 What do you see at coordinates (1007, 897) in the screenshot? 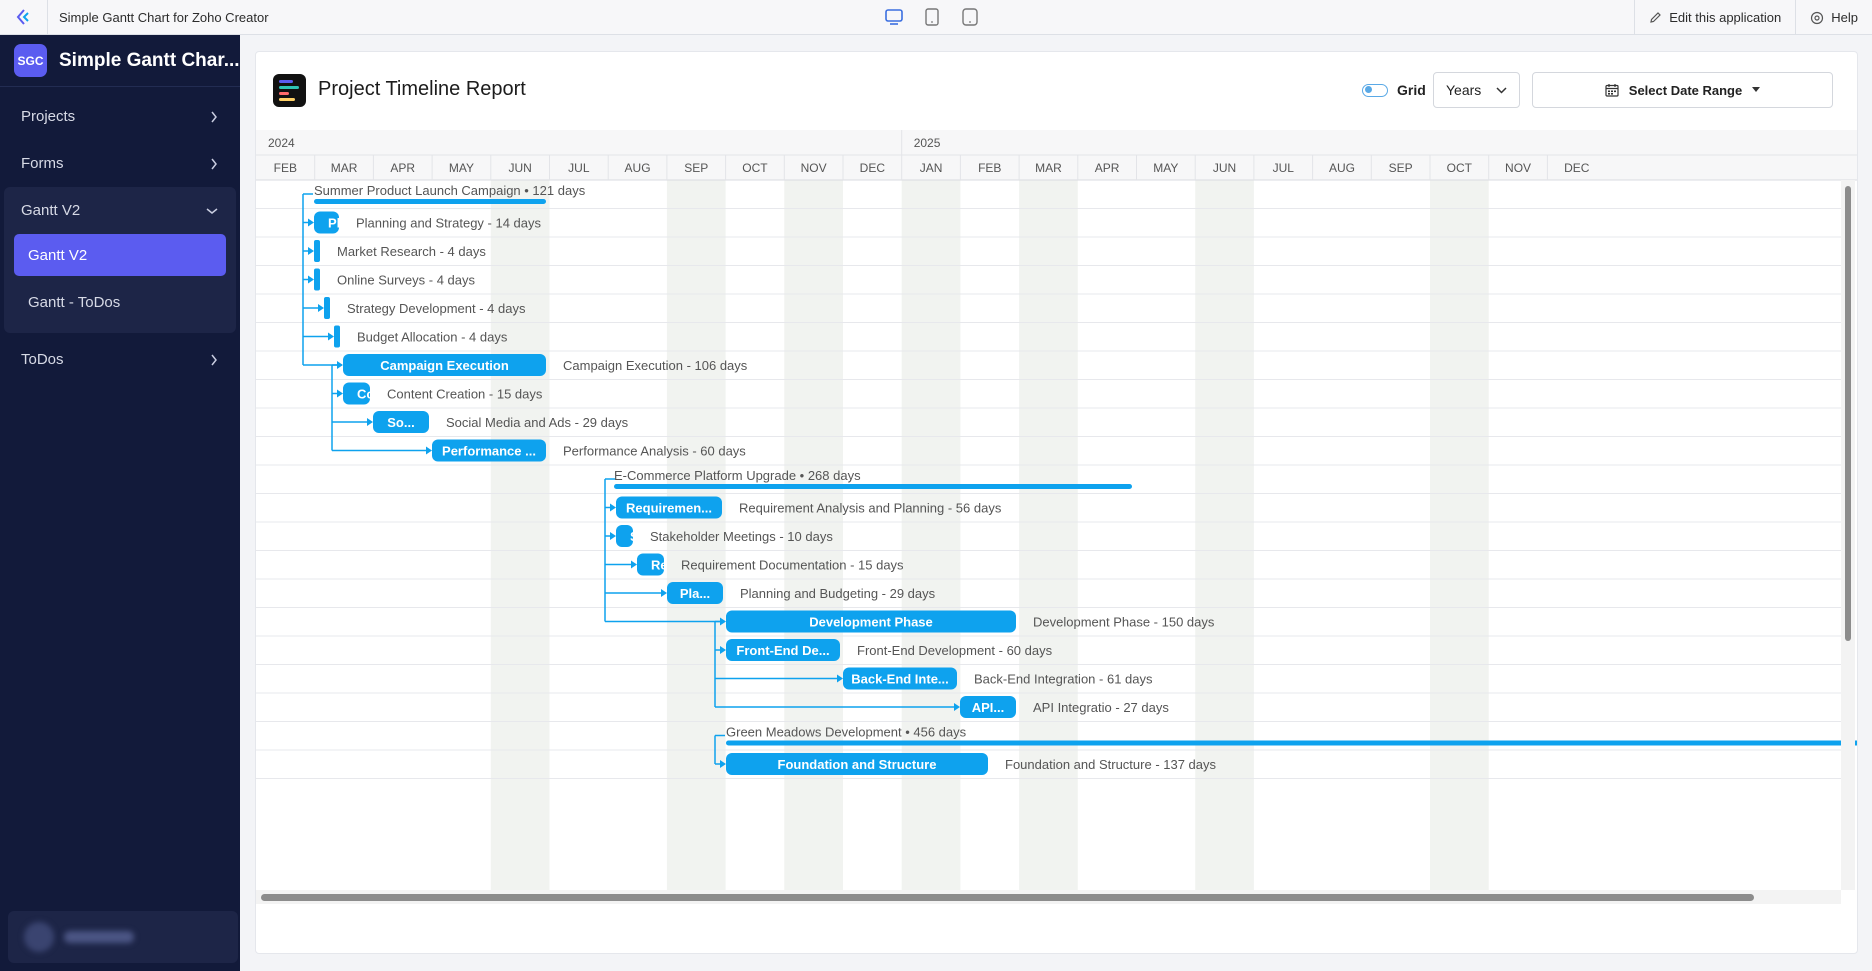
I see `horizontal-scrollbar-thumb` at bounding box center [1007, 897].